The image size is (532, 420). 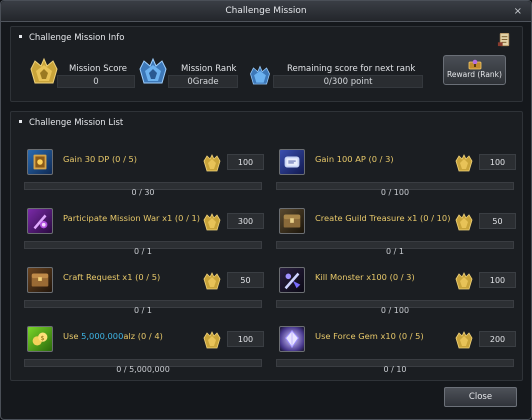 What do you see at coordinates (497, 339) in the screenshot?
I see `mission-points: 200` at bounding box center [497, 339].